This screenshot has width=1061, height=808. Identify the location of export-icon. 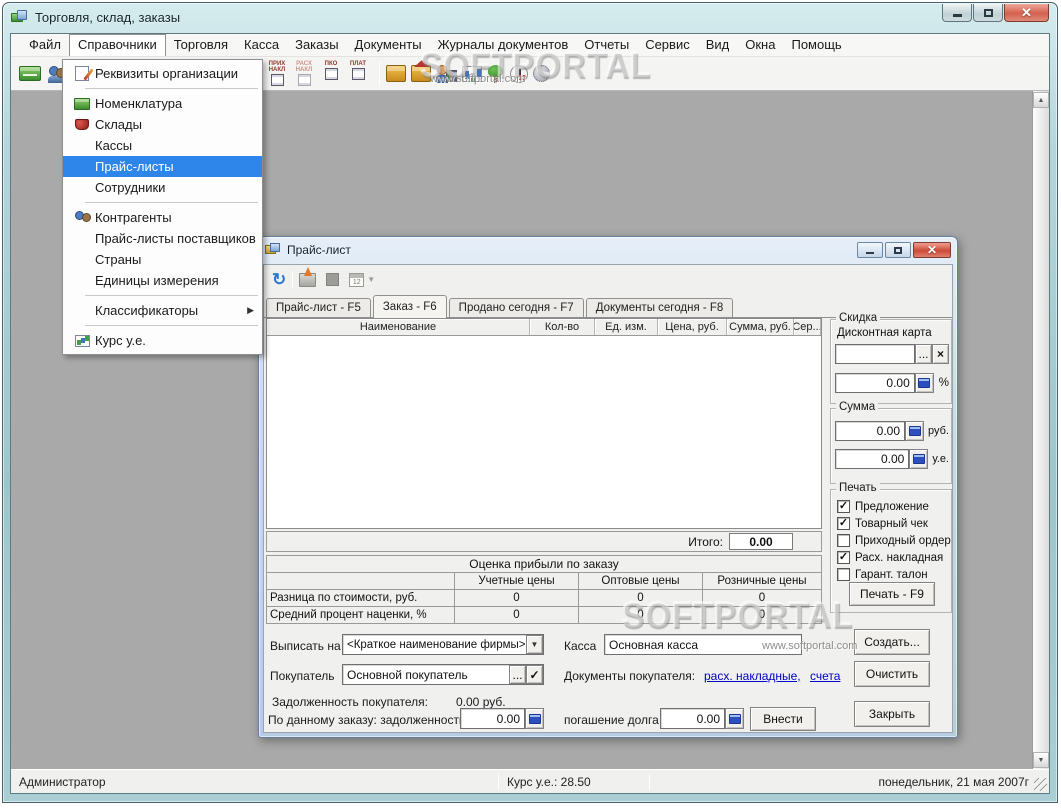
(308, 276).